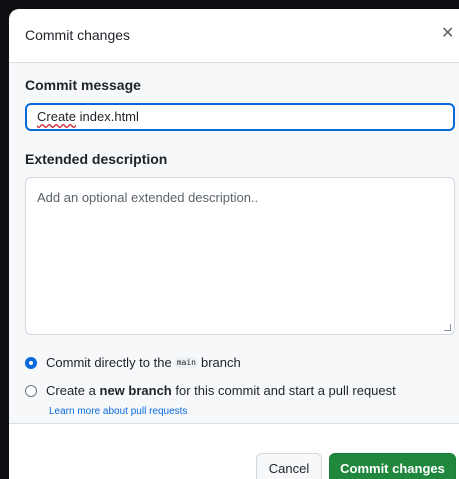  Describe the element at coordinates (447, 34) in the screenshot. I see `close-icon: ✕` at that location.